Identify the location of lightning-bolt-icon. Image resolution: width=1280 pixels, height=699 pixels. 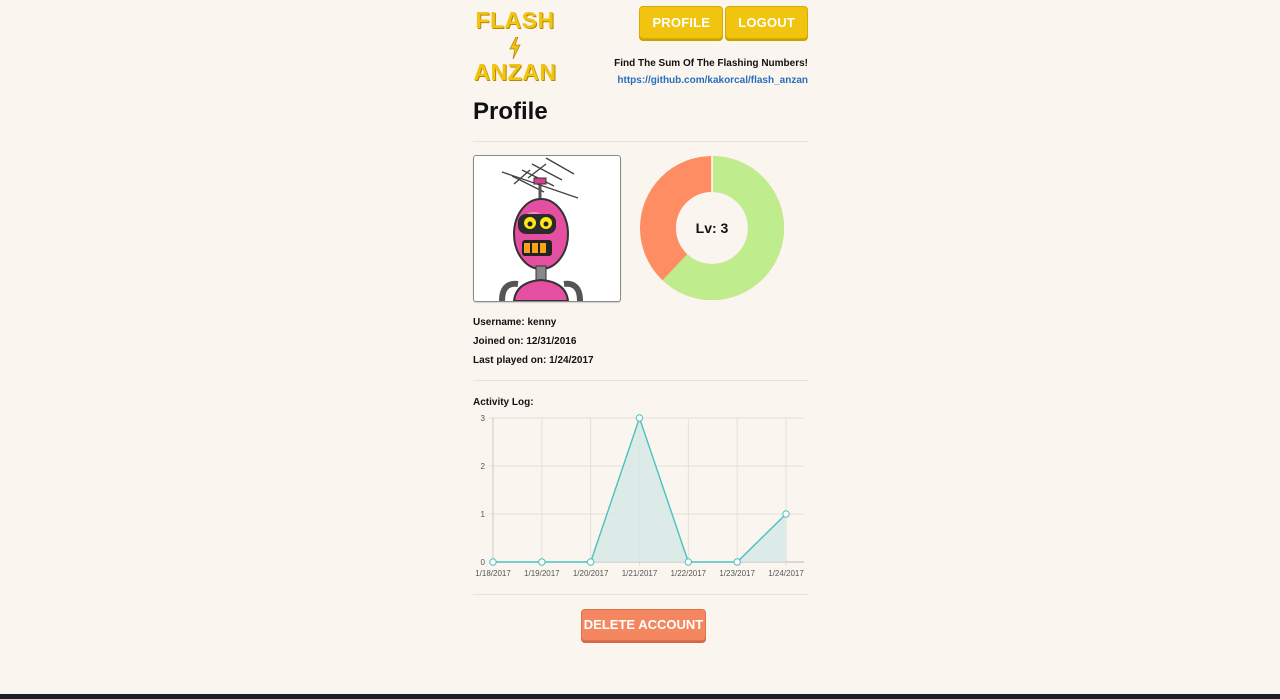
(515, 46).